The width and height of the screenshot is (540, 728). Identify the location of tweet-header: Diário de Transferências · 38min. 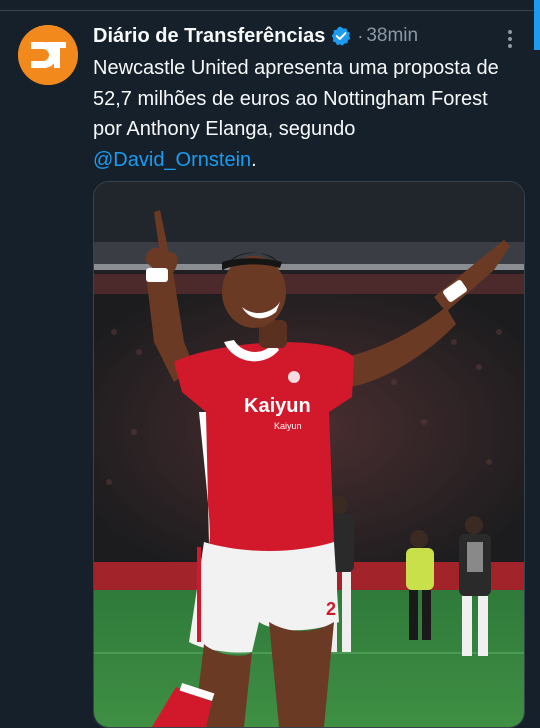
(255, 36).